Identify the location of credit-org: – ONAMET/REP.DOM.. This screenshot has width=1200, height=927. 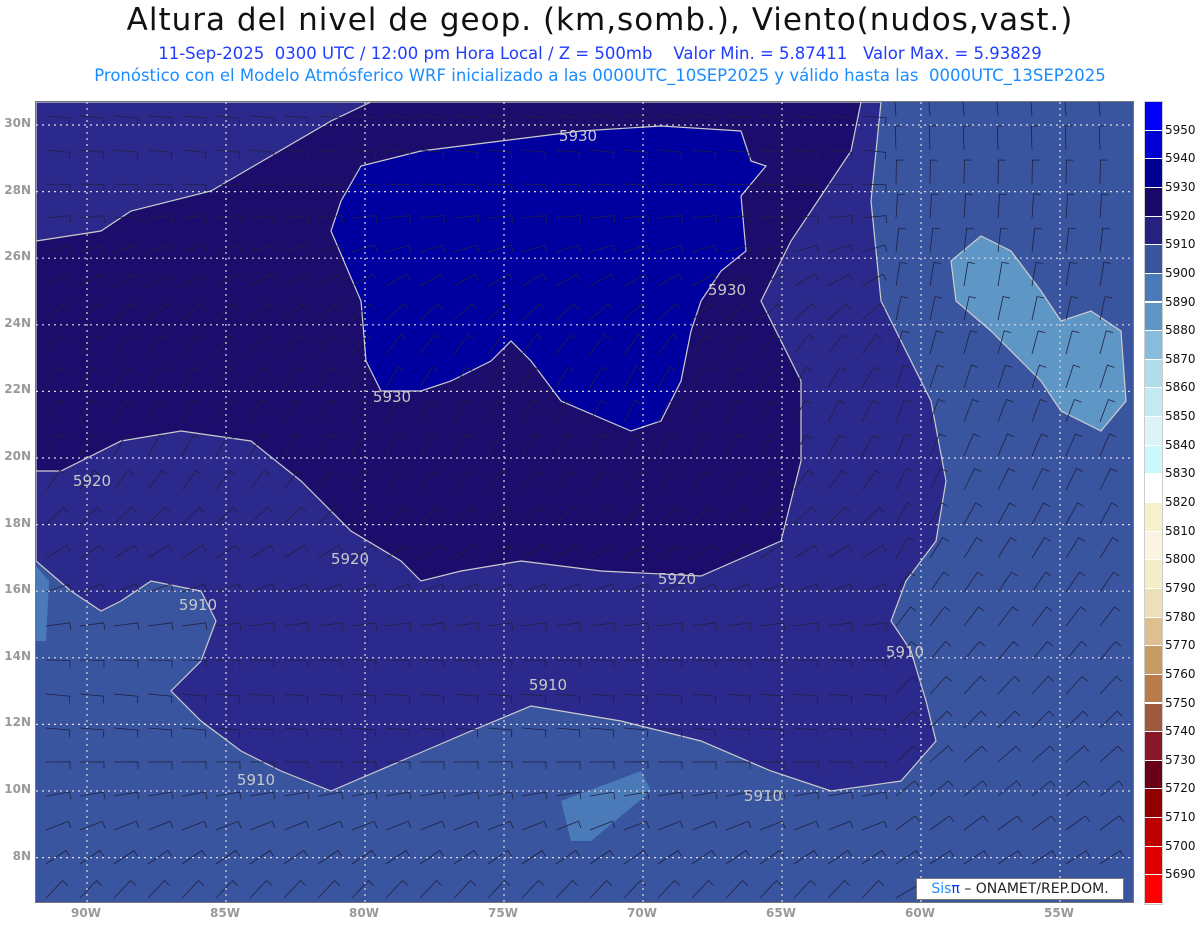
(1036, 889).